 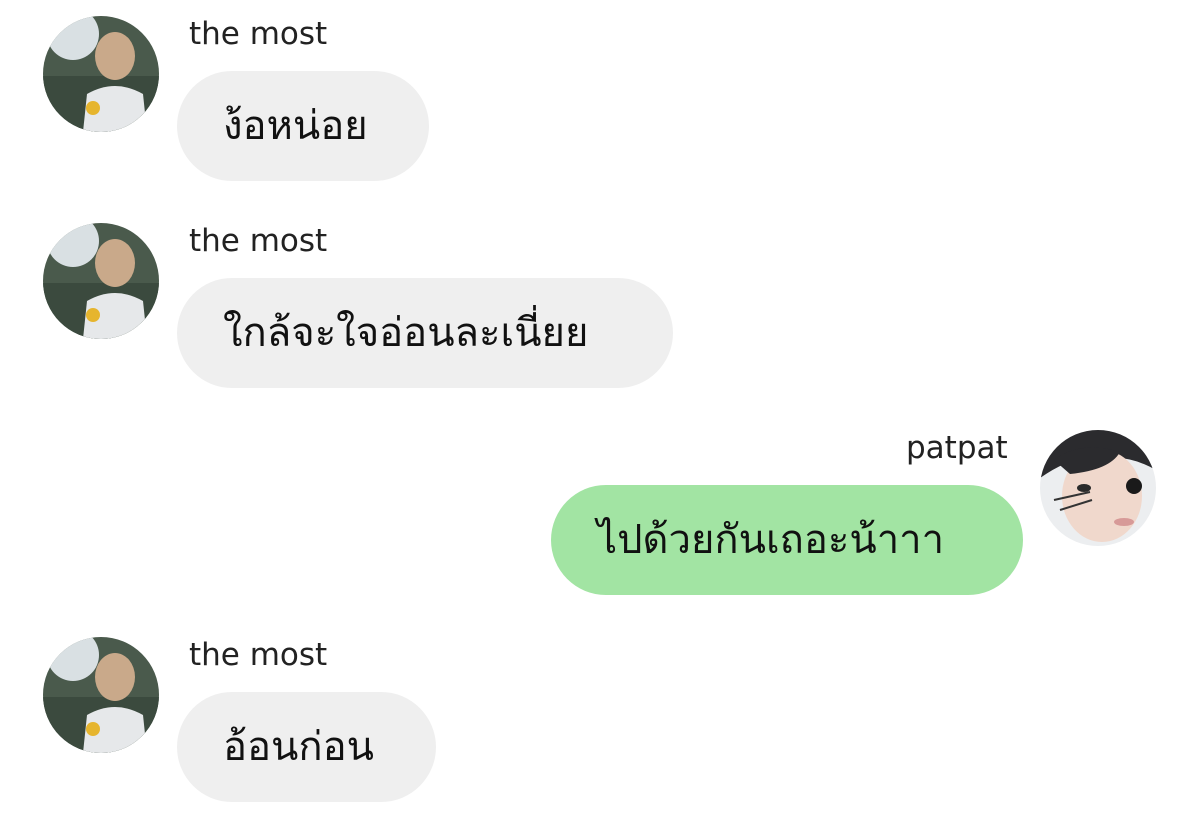 What do you see at coordinates (303, 126) in the screenshot?
I see `message-bubble: ง้อหน่อย` at bounding box center [303, 126].